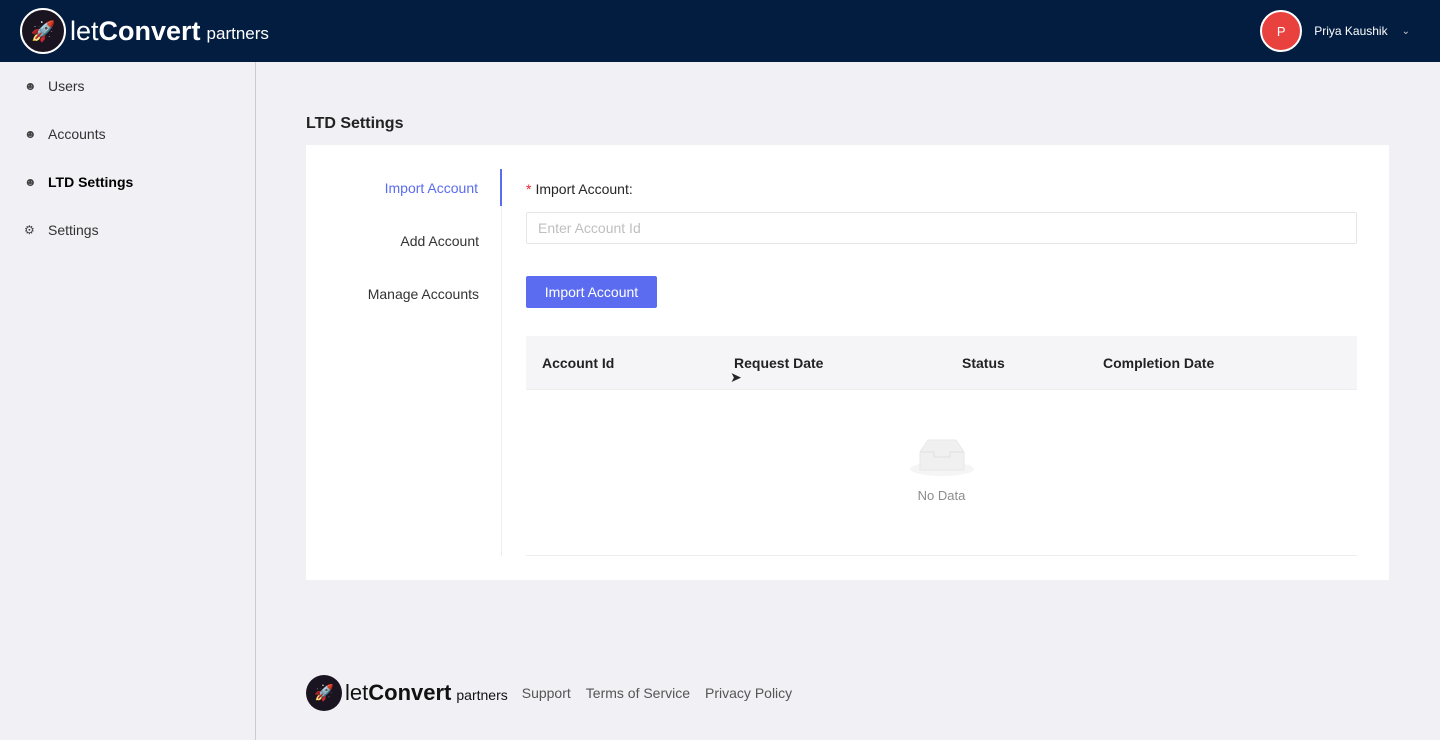 The height and width of the screenshot is (740, 1440). What do you see at coordinates (77, 134) in the screenshot?
I see `sidebar-item-label: Accounts` at bounding box center [77, 134].